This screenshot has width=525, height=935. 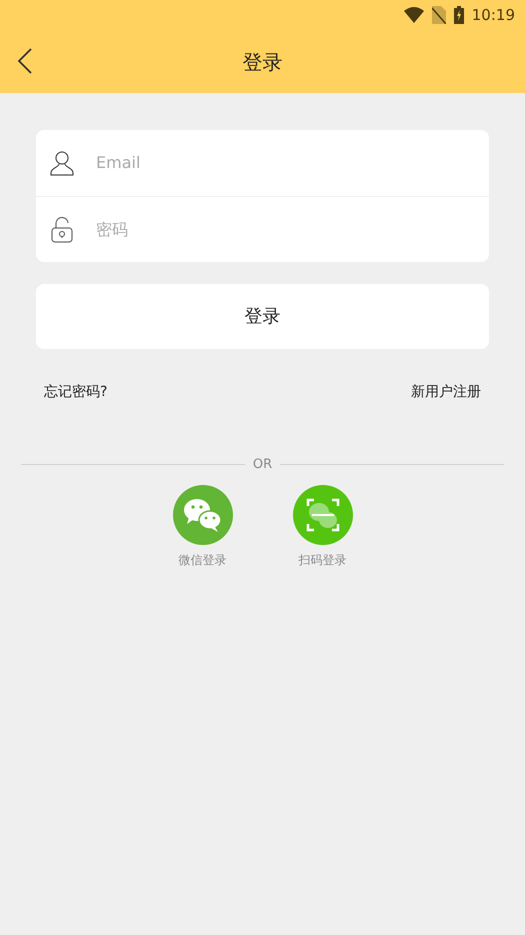 I want to click on wifi-icon, so click(x=414, y=15).